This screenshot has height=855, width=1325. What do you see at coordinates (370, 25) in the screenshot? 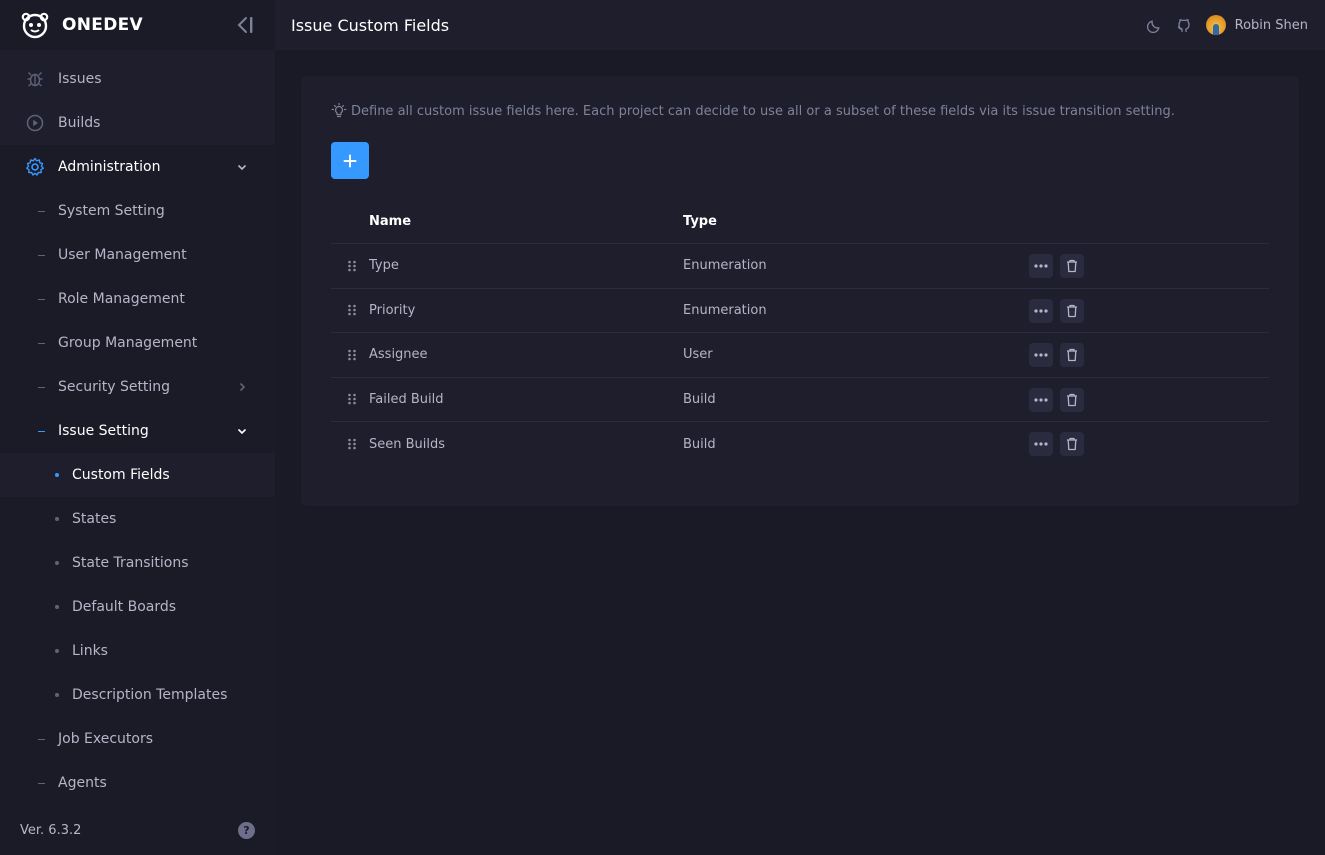
I see `page-title: Issue Custom Fields` at bounding box center [370, 25].